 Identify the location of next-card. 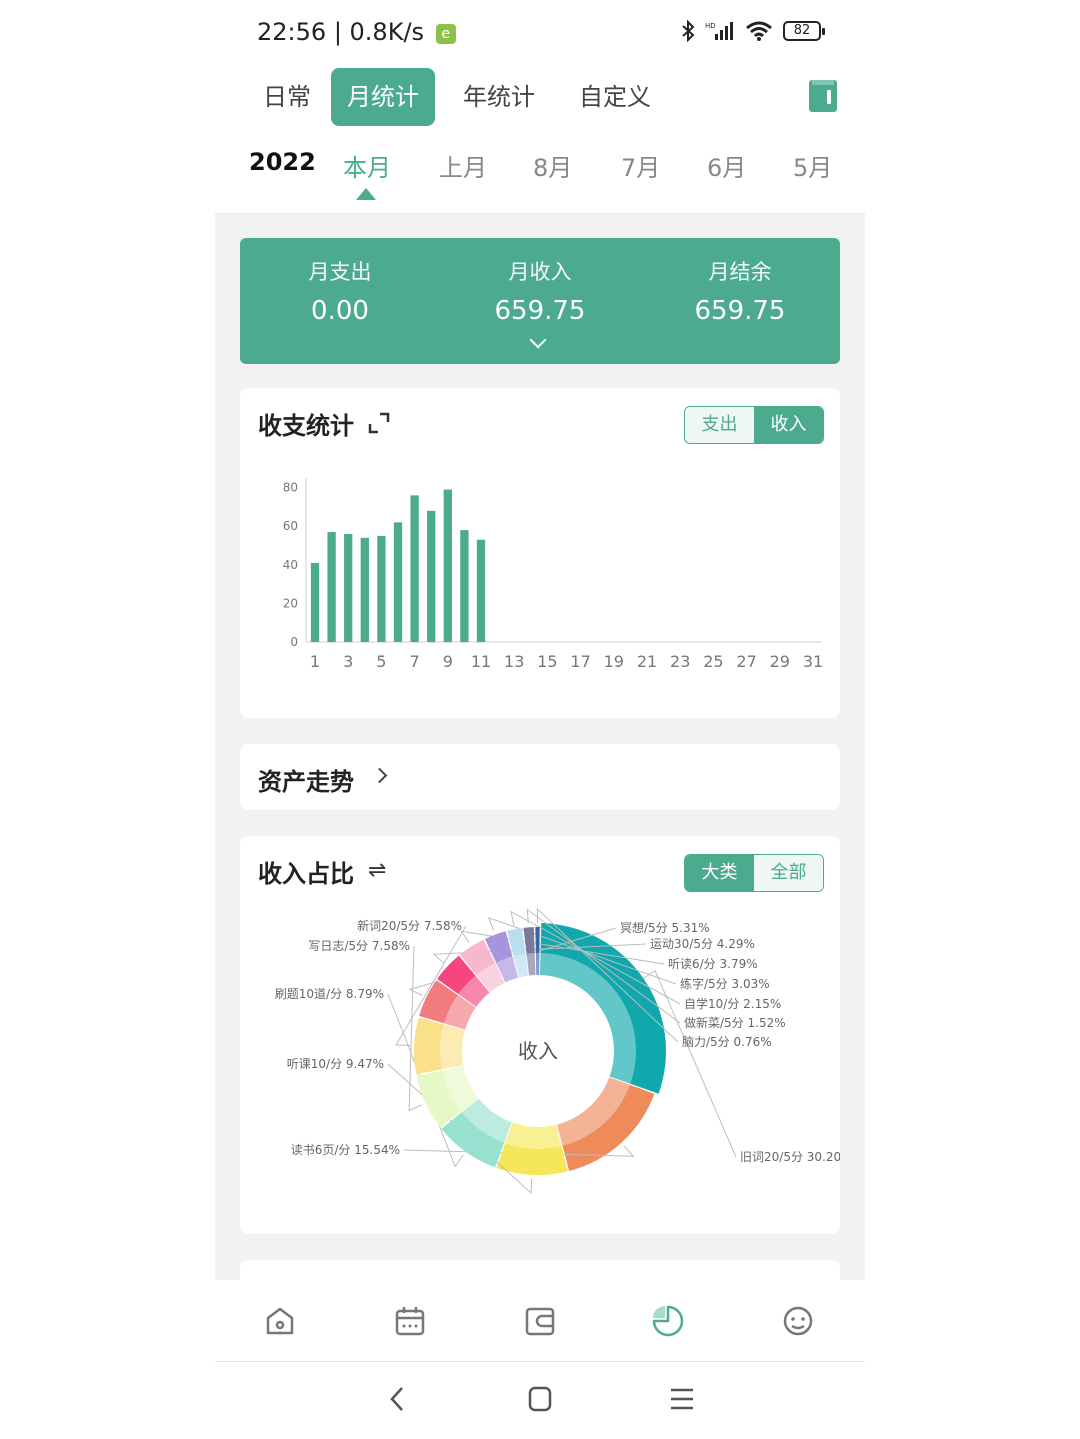
(540, 1270).